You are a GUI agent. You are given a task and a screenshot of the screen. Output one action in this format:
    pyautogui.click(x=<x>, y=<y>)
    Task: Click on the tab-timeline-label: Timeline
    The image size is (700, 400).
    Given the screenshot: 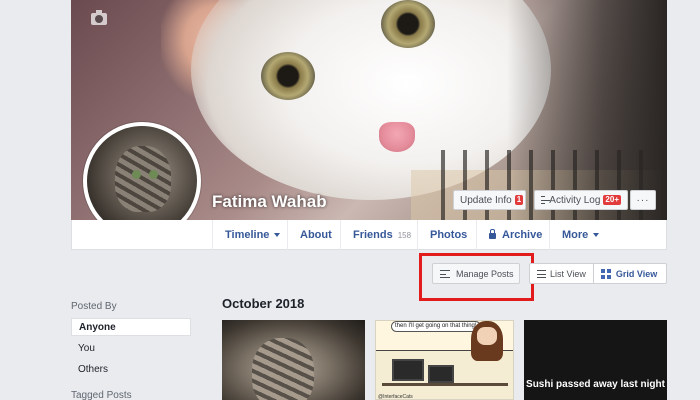 What is the action you would take?
    pyautogui.click(x=247, y=235)
    